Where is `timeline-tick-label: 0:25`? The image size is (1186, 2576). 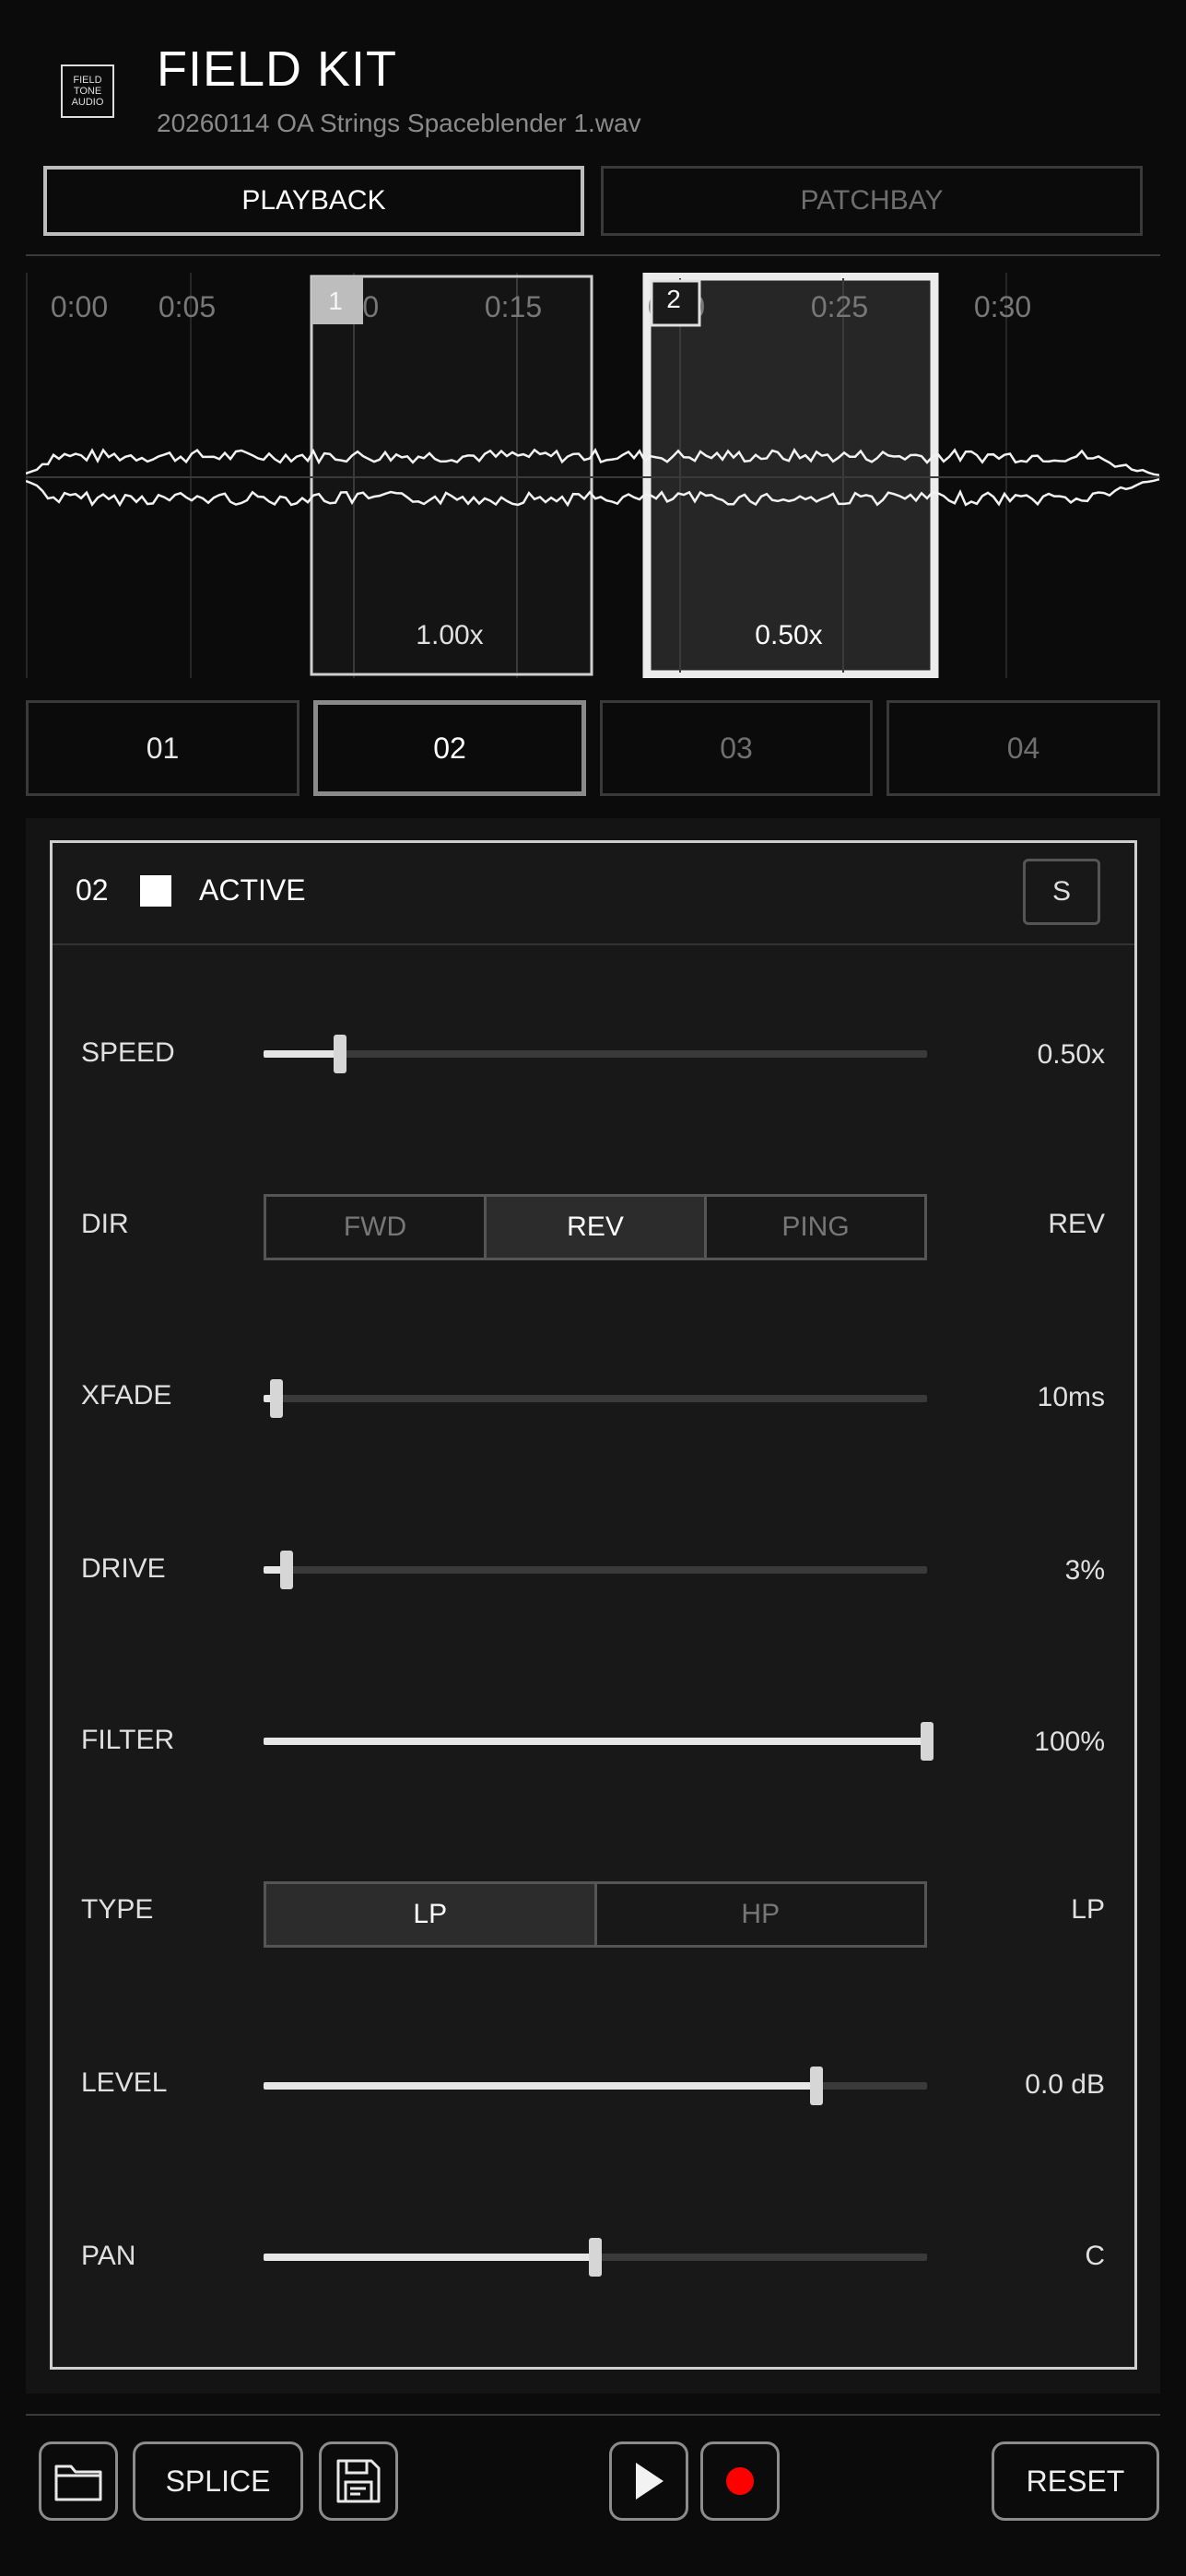 timeline-tick-label: 0:25 is located at coordinates (839, 306).